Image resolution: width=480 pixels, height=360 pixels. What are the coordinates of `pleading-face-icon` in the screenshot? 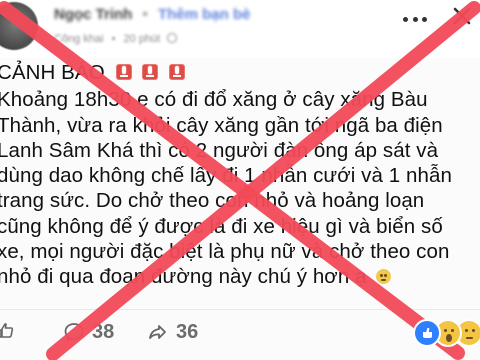 It's located at (384, 277).